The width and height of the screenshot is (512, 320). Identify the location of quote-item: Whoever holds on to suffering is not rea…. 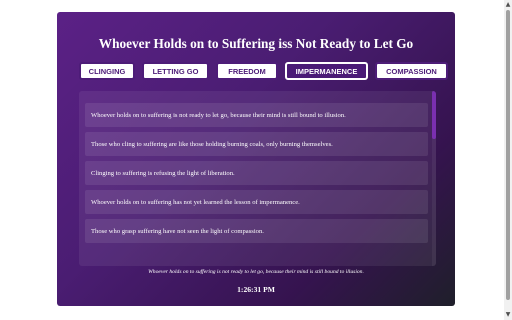
(256, 115).